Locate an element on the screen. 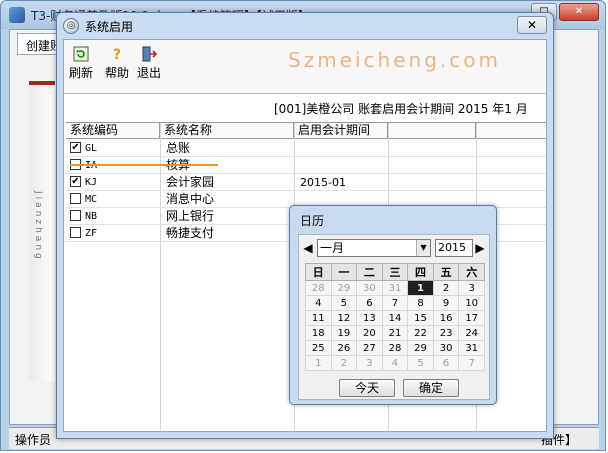 Image resolution: width=608 pixels, height=453 pixels. exit-icon is located at coordinates (149, 54).